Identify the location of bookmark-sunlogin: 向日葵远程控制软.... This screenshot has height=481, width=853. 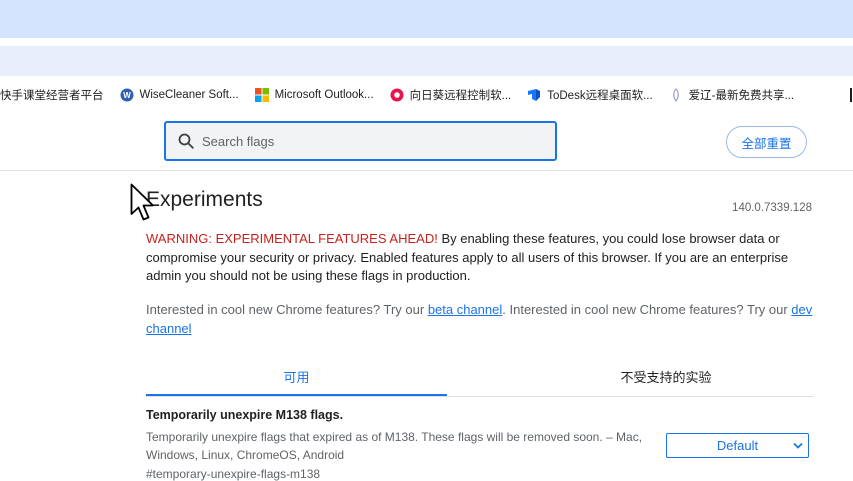
(451, 95).